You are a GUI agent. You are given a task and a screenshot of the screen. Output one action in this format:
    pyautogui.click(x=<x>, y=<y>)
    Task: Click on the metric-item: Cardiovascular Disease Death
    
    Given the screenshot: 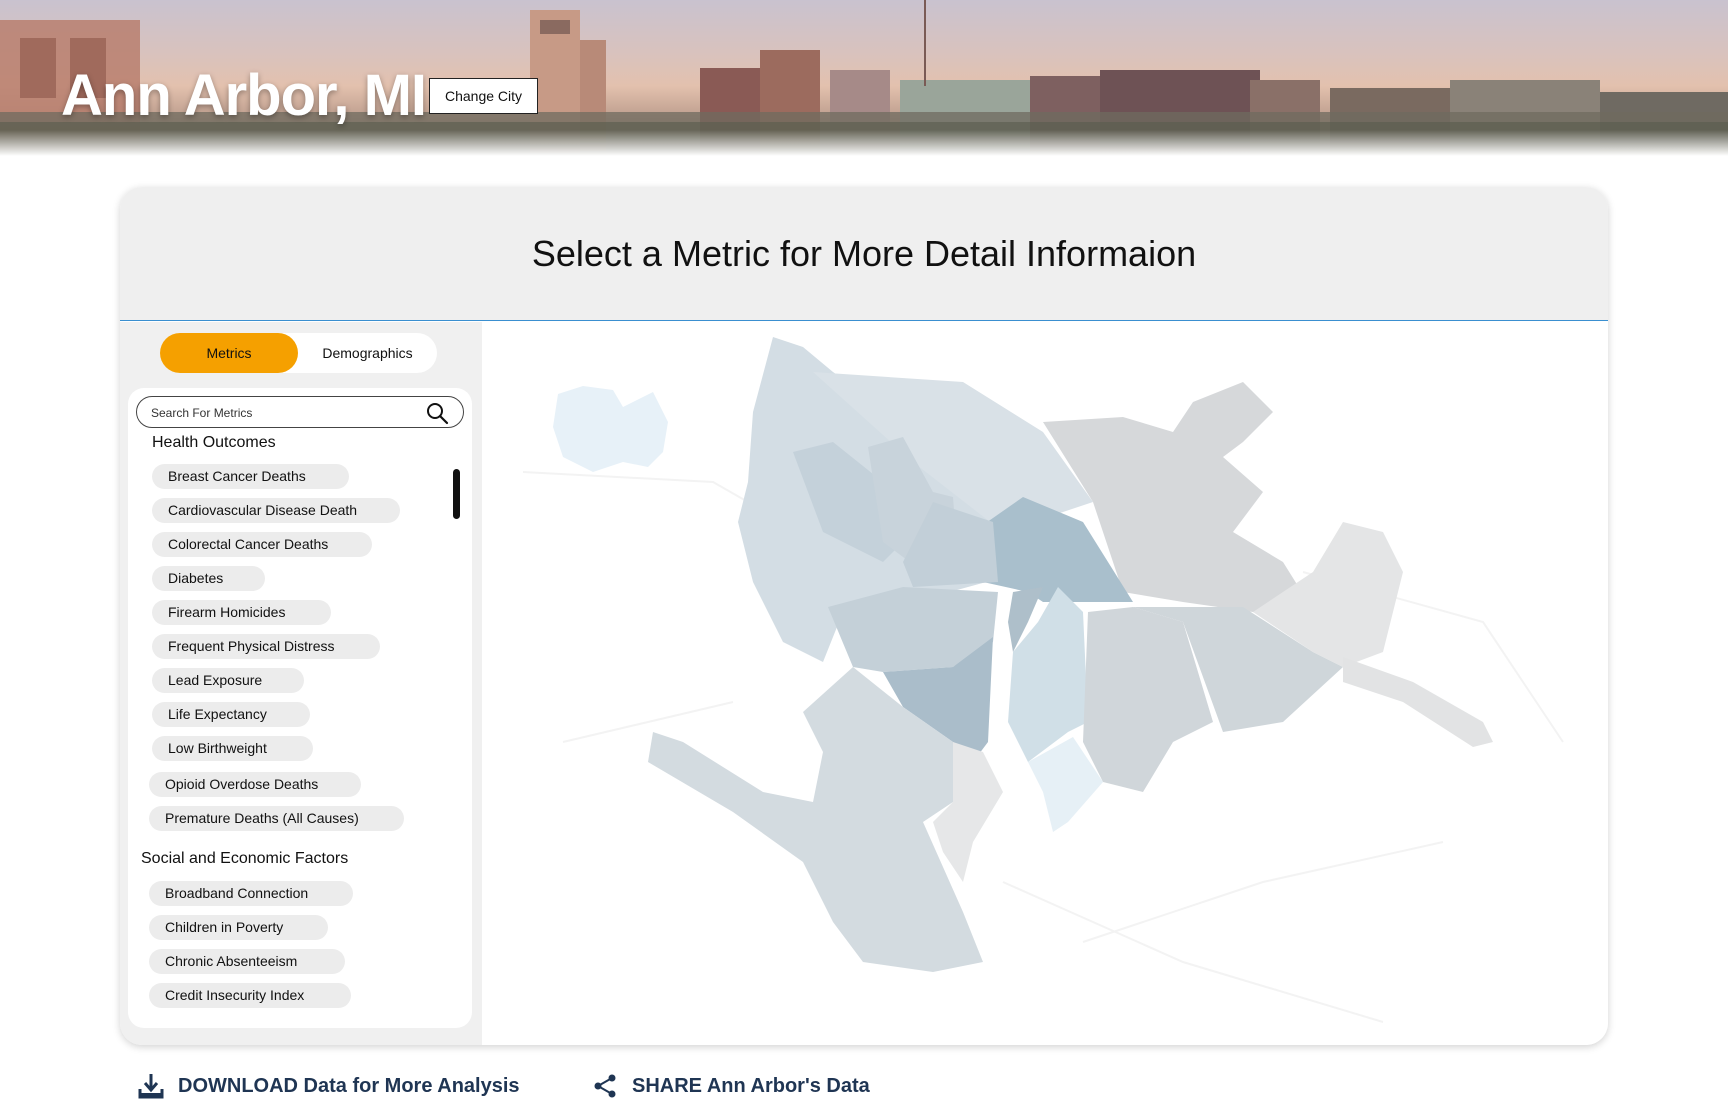 What is the action you would take?
    pyautogui.click(x=276, y=510)
    